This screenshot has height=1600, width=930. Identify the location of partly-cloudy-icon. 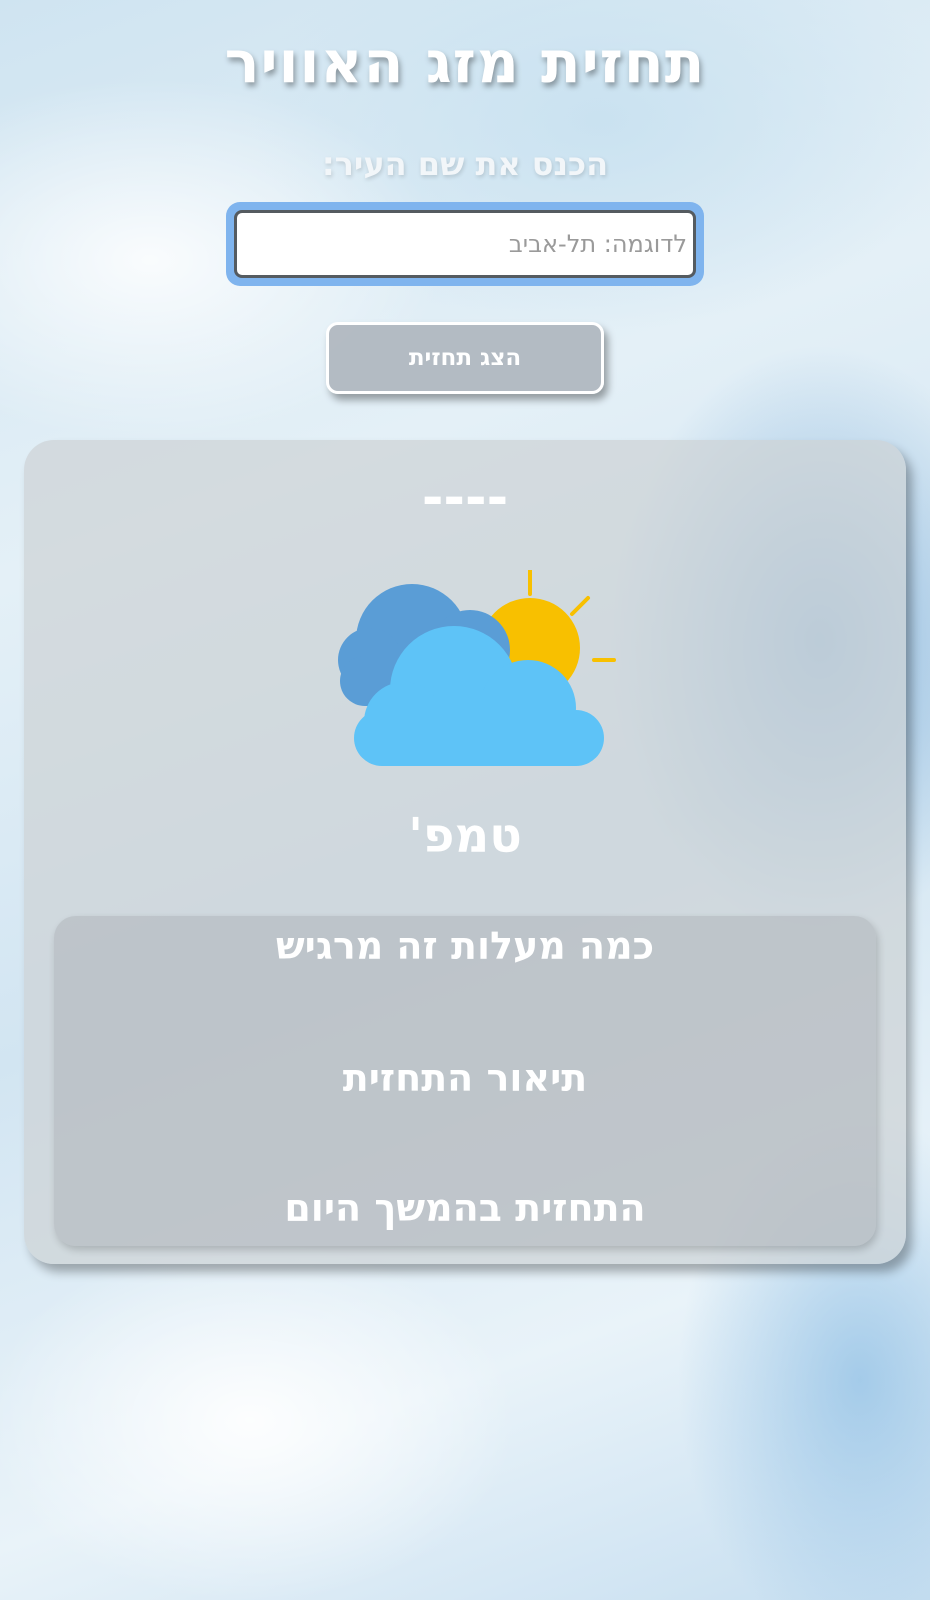
(477, 668).